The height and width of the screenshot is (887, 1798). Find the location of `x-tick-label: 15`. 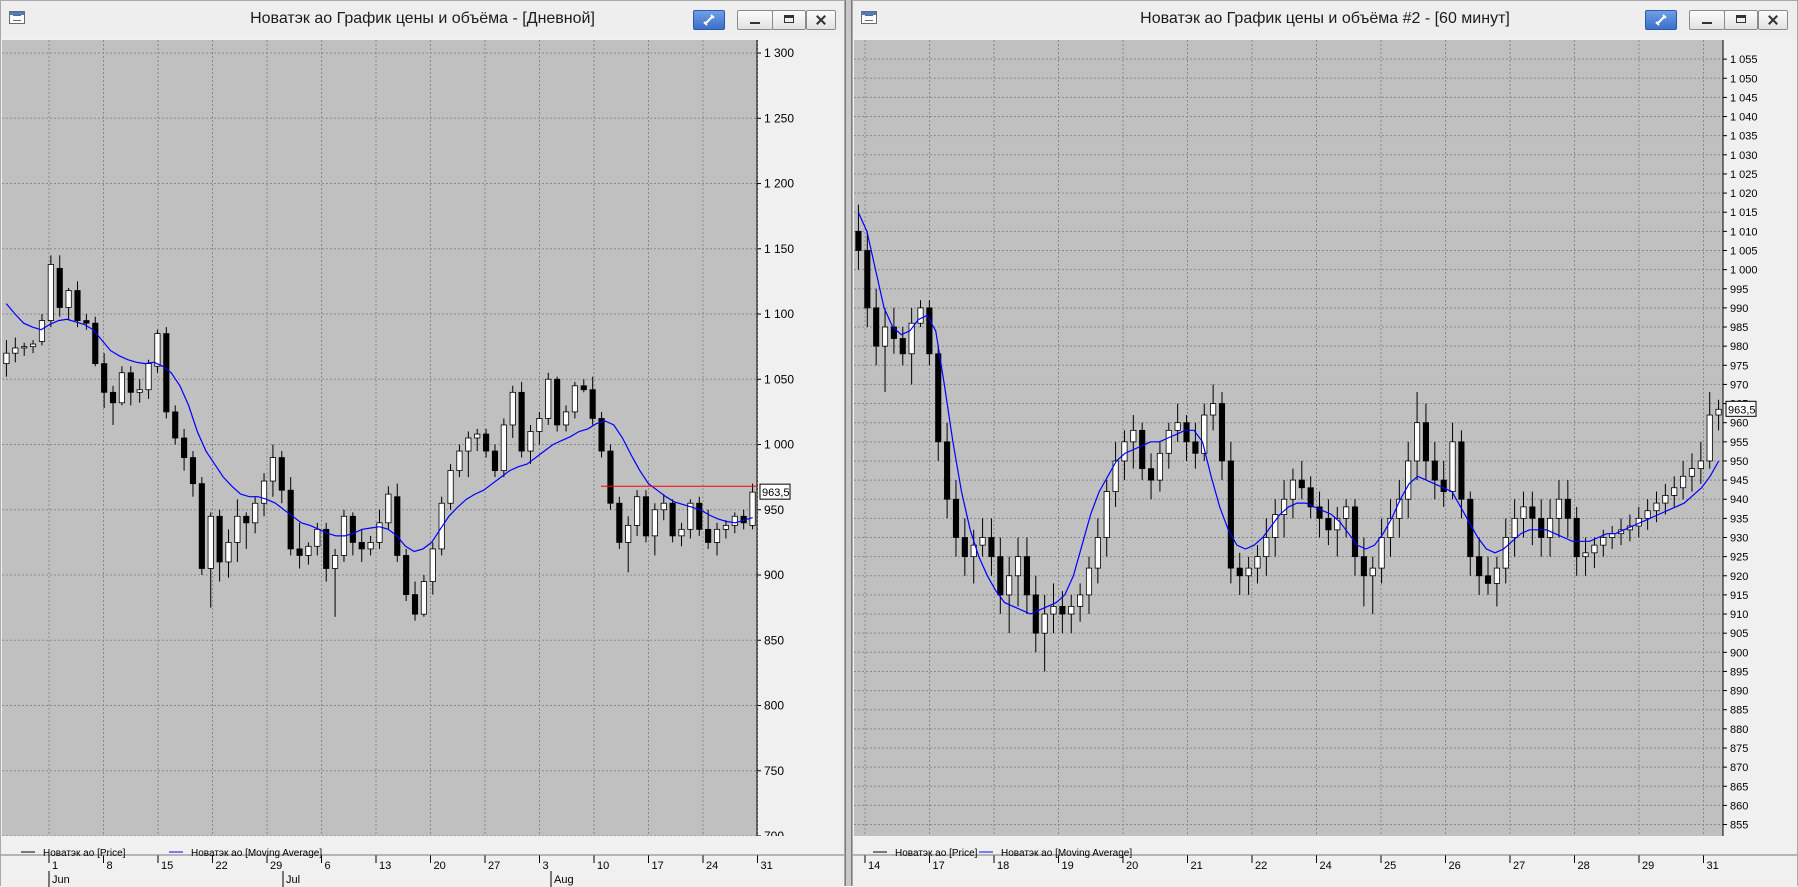

x-tick-label: 15 is located at coordinates (167, 866).